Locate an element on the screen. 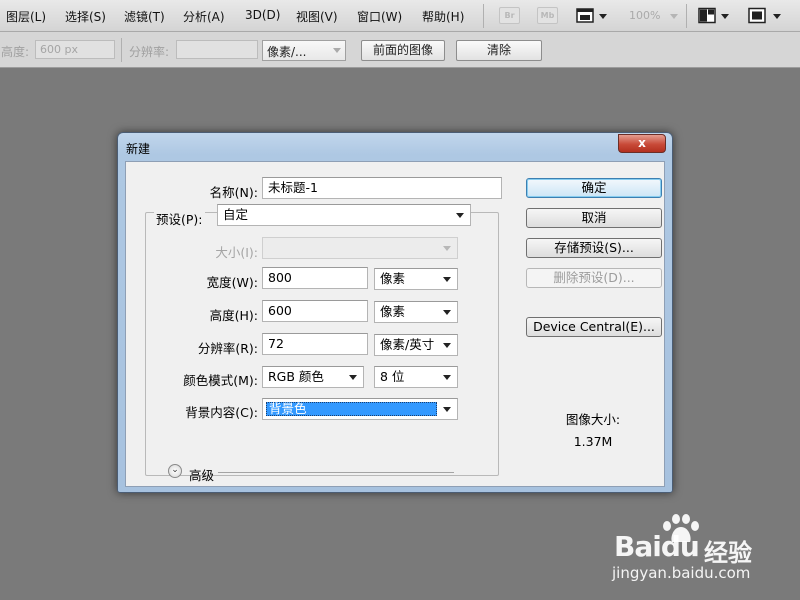  background-label: 背景内容(C): is located at coordinates (221, 412).